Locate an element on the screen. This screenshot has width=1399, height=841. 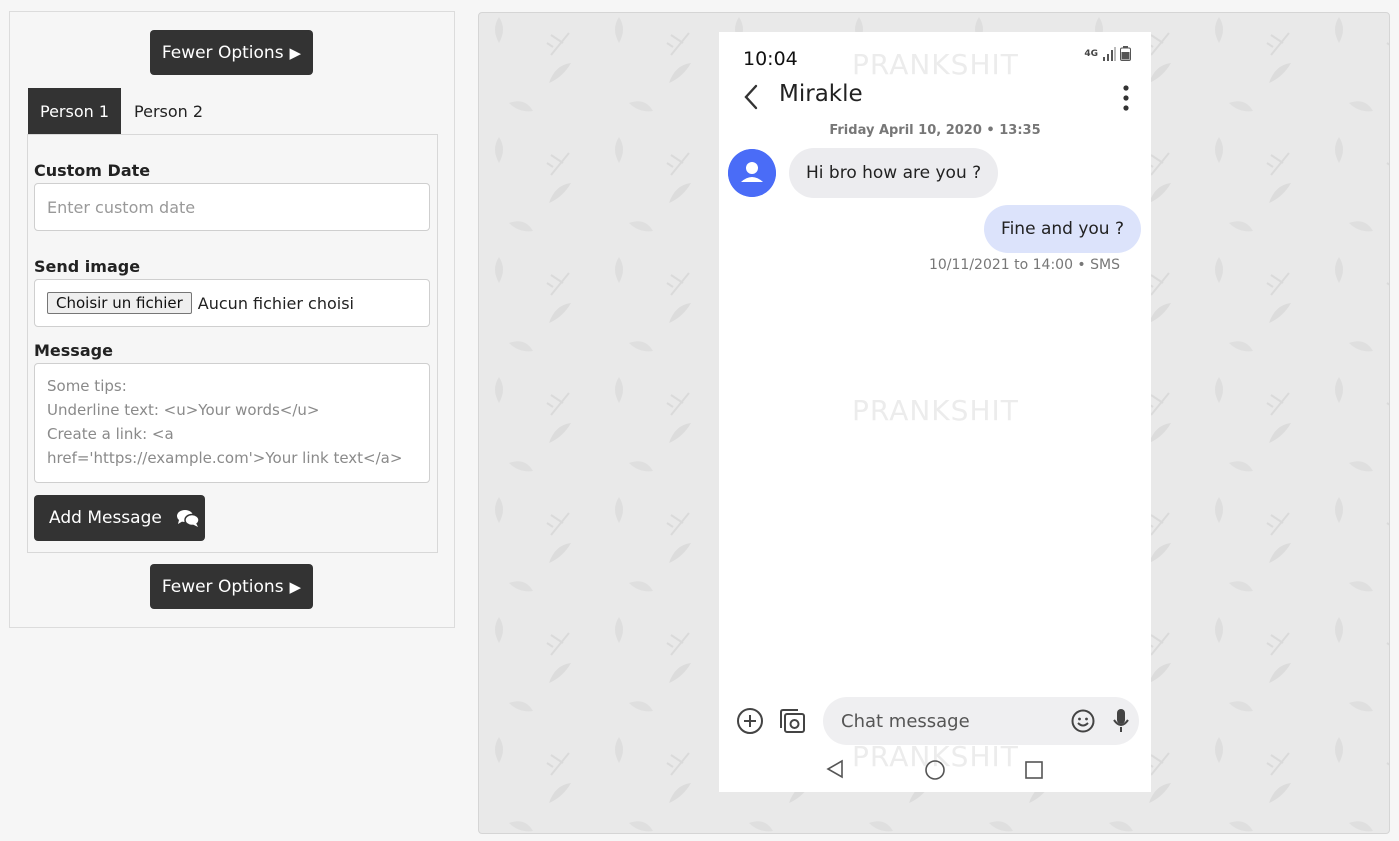
image-file-input: Choisir un fichier Aucun fichier choisi is located at coordinates (232, 303).